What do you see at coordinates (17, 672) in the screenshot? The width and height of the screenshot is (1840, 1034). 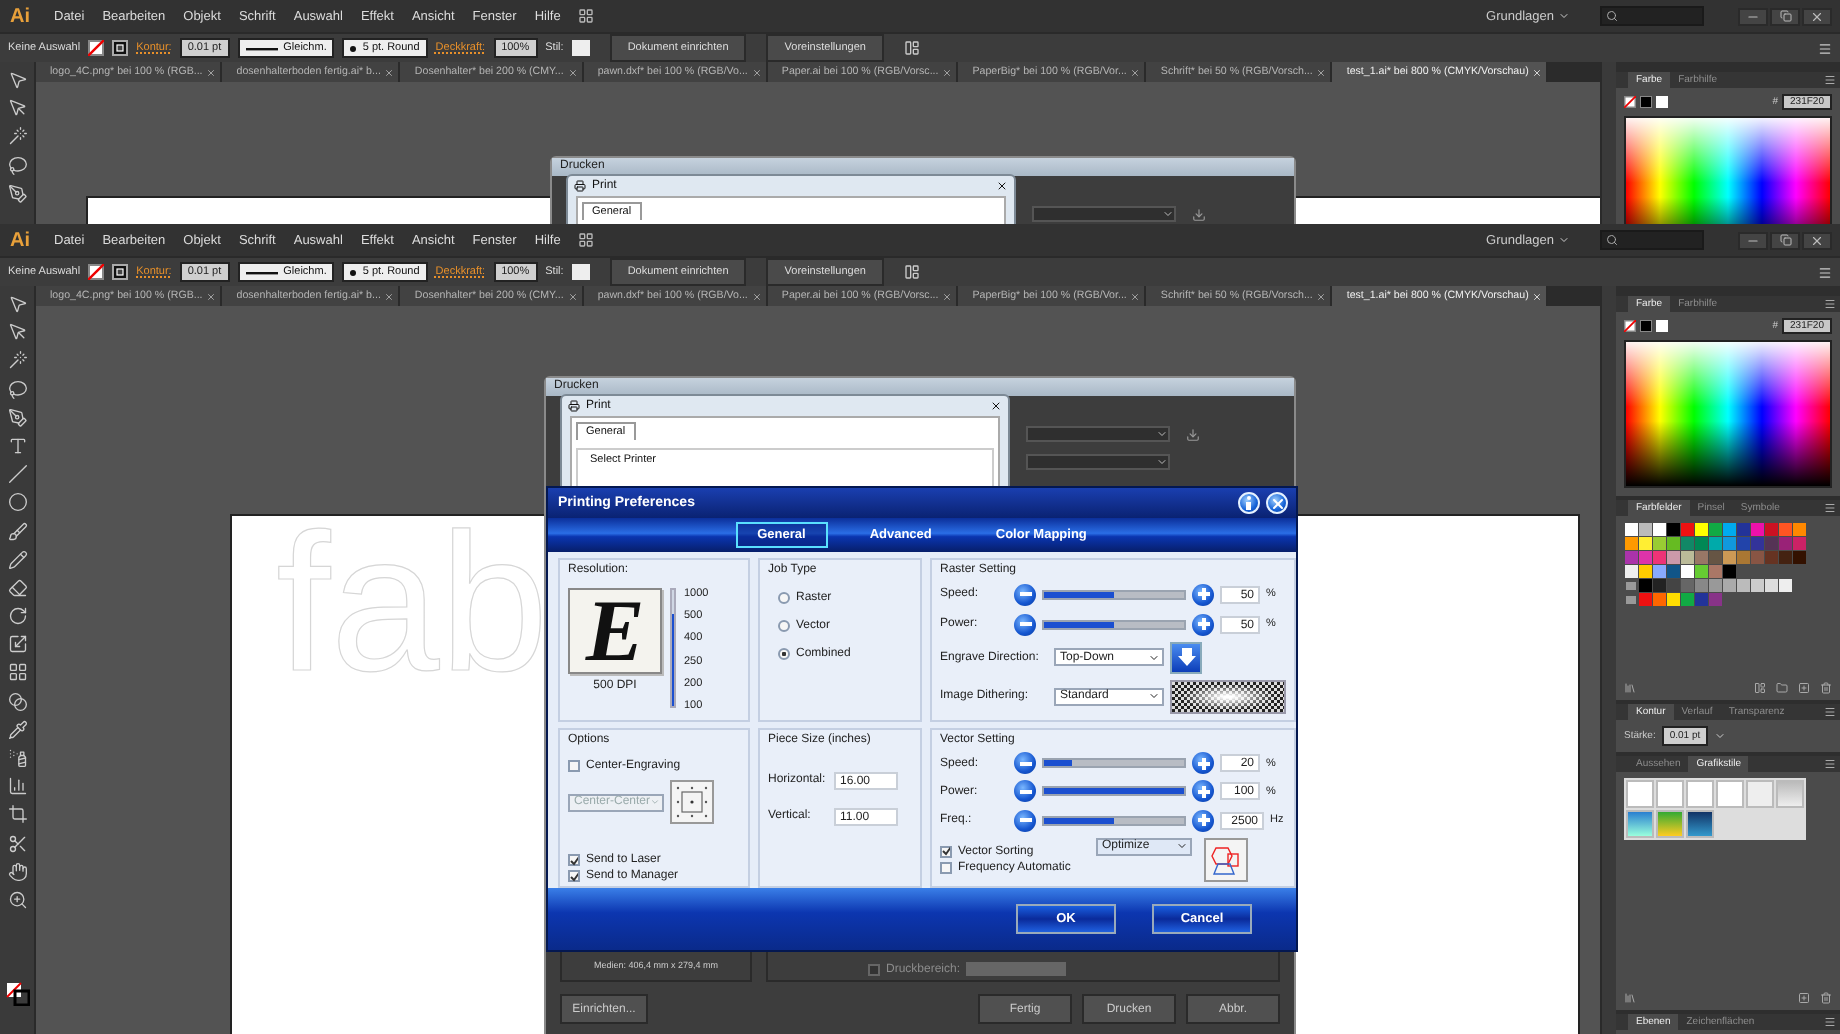 I see `mesh-icon` at bounding box center [17, 672].